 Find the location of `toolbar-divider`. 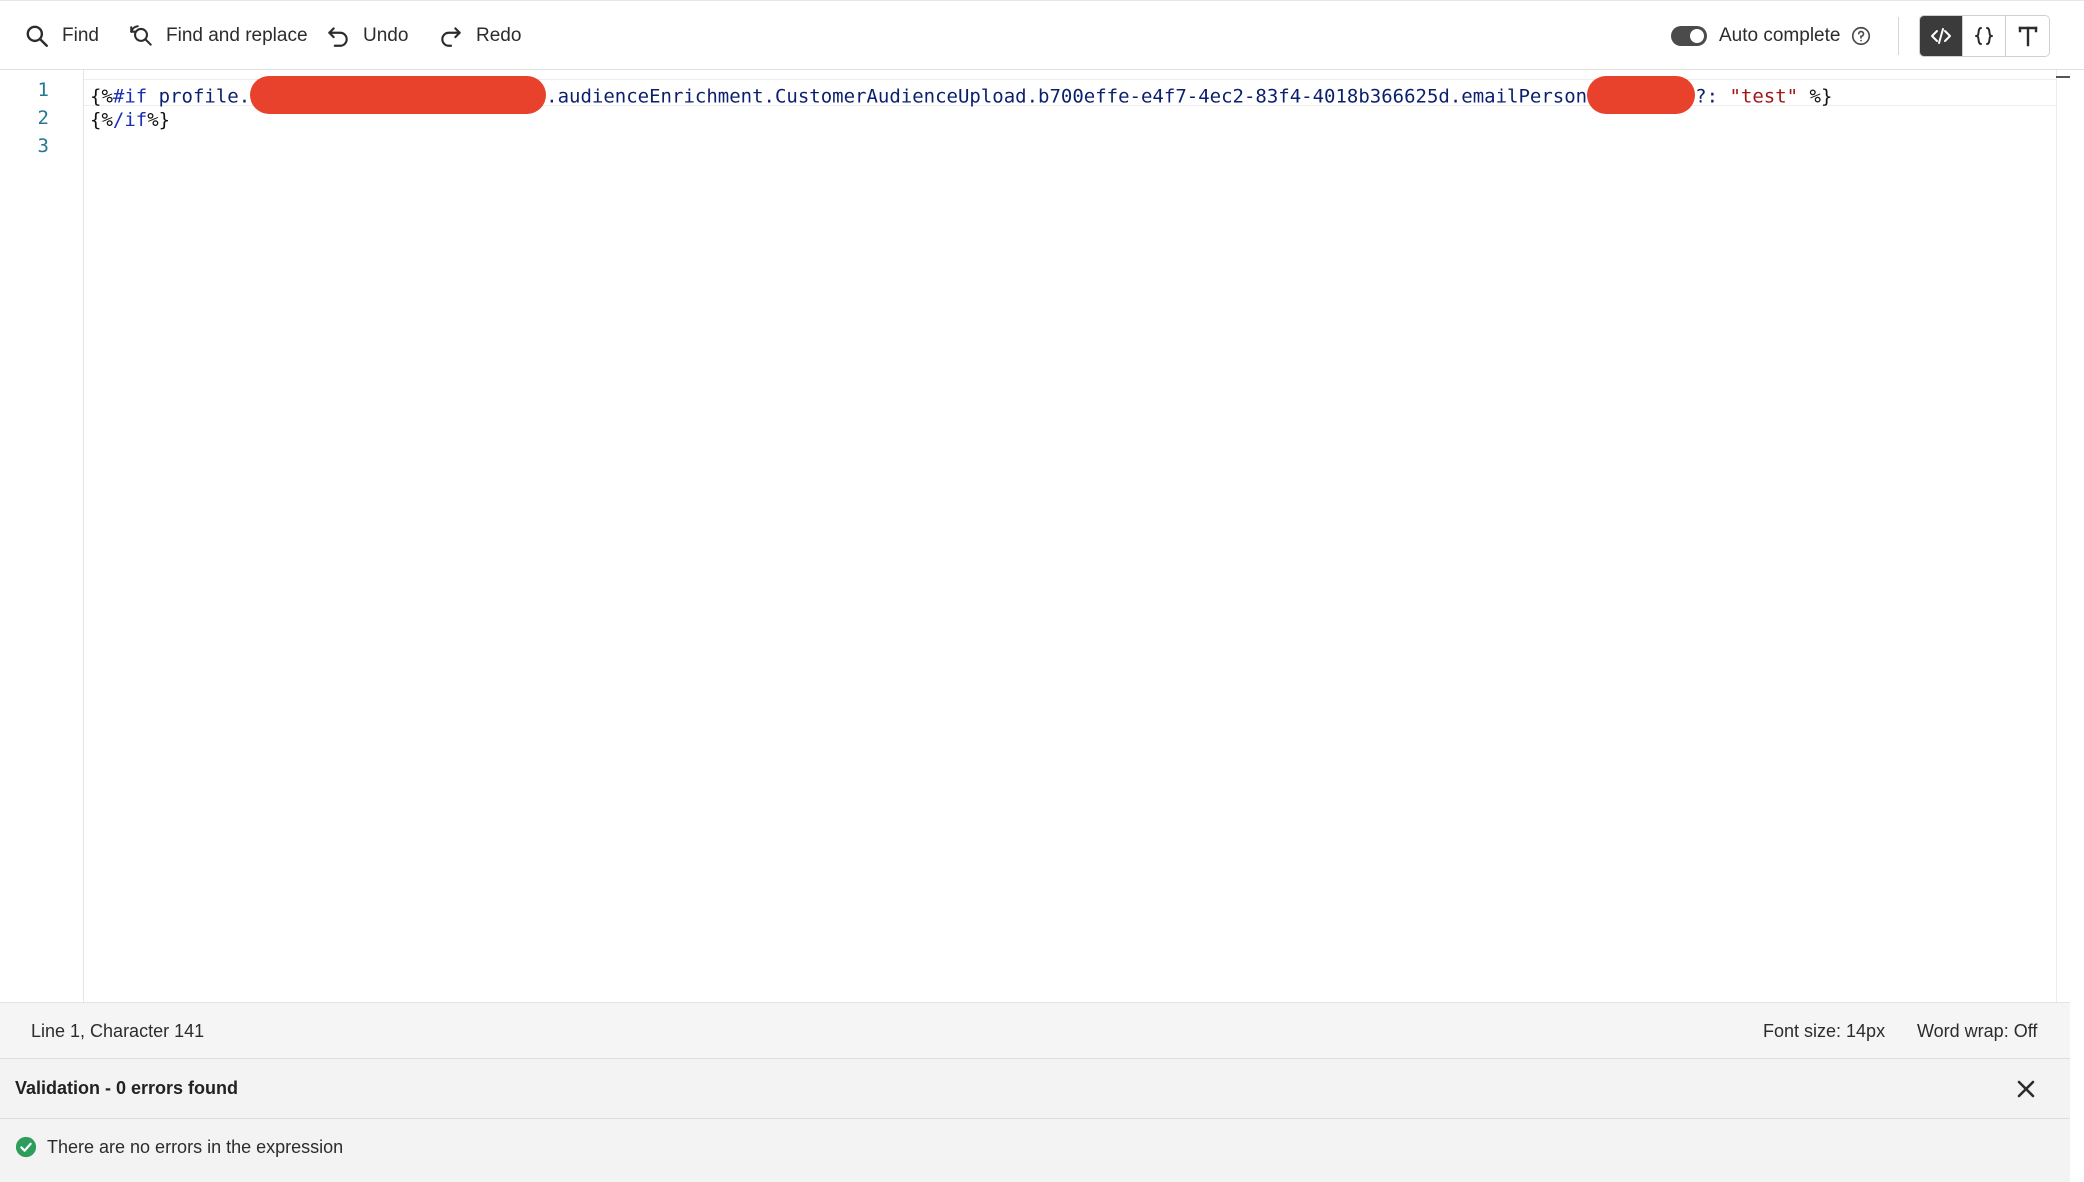

toolbar-divider is located at coordinates (1898, 36).